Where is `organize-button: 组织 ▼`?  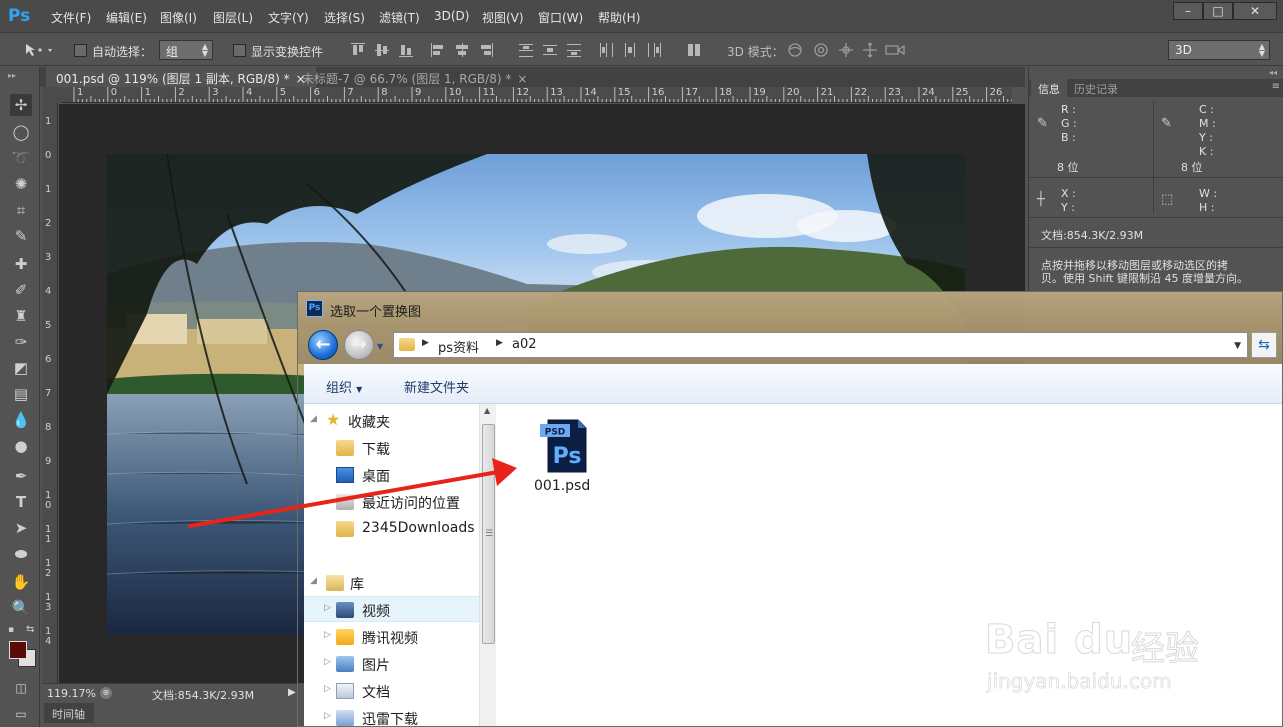 organize-button: 组织 ▼ is located at coordinates (344, 386).